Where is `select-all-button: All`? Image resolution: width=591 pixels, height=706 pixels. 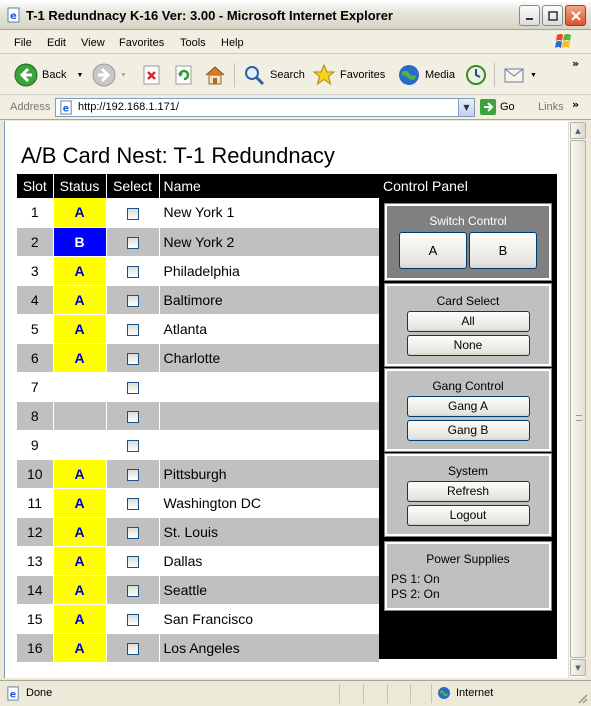
select-all-button: All is located at coordinates (468, 321).